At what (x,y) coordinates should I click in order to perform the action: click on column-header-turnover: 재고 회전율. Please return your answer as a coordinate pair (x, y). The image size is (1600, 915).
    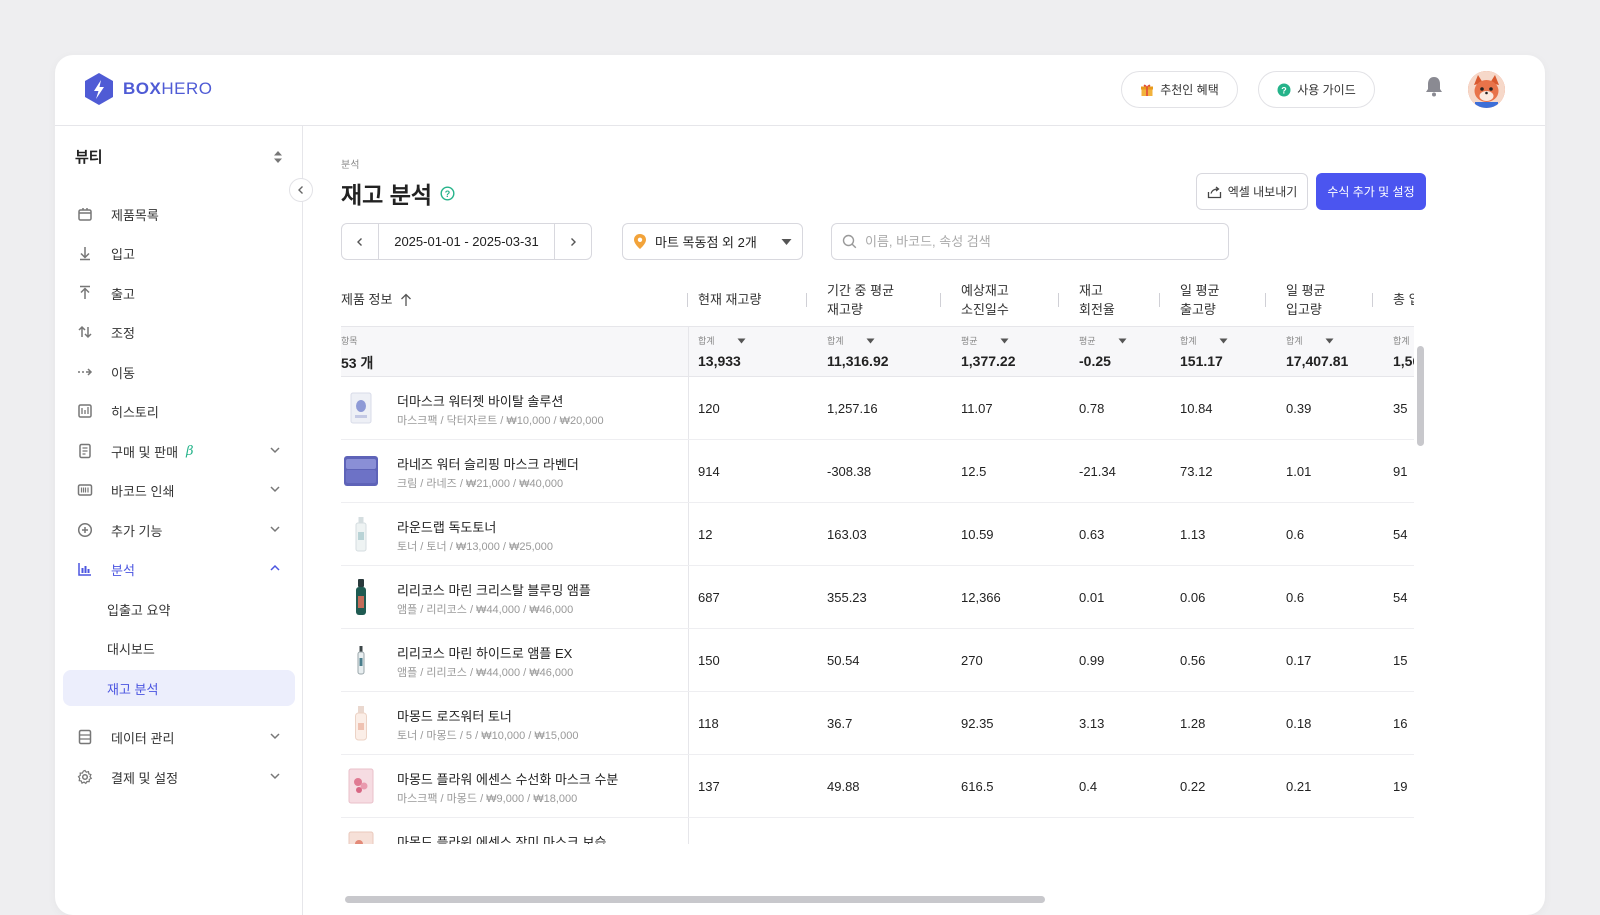
    Looking at the image, I should click on (1119, 300).